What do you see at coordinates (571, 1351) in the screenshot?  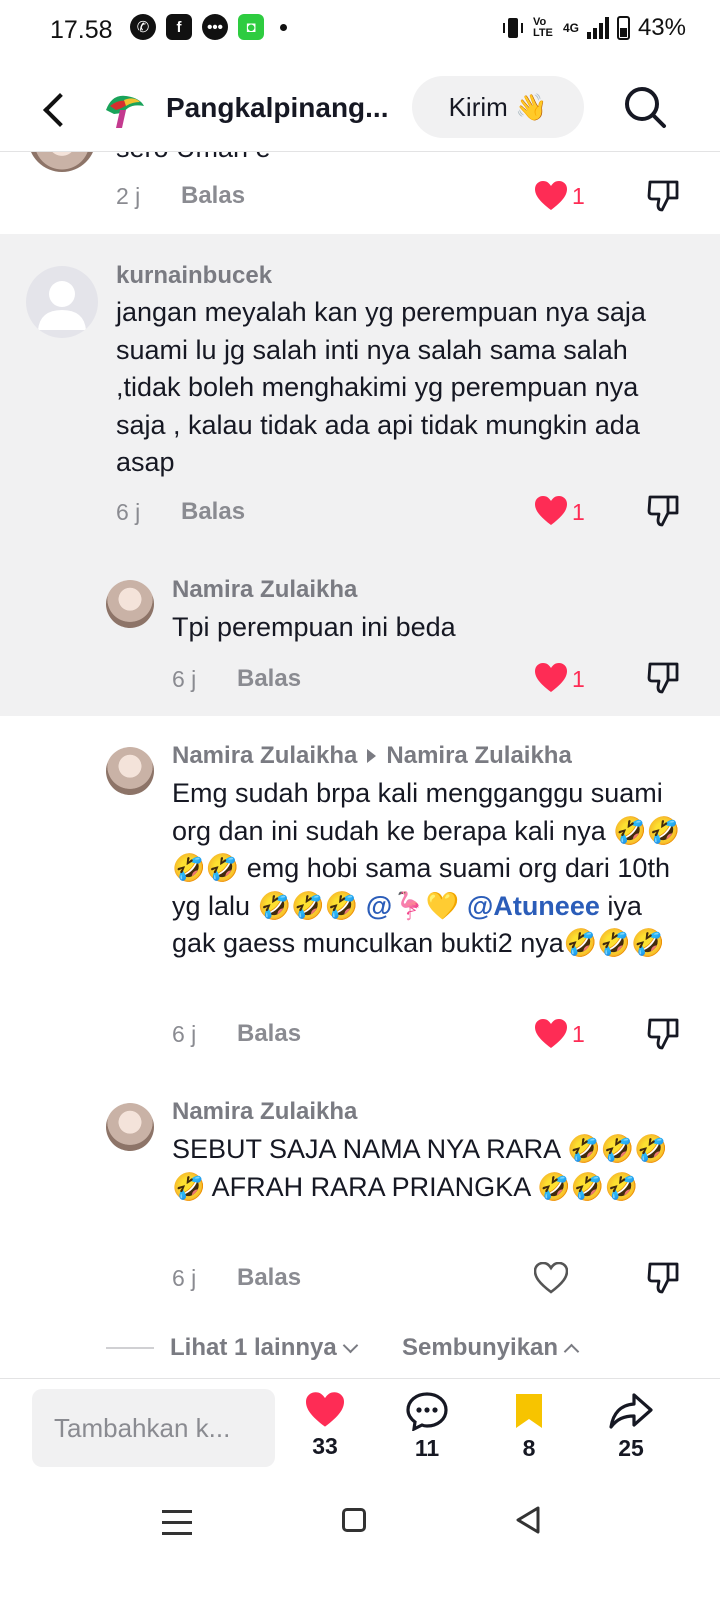 I see `chevron-up-icon` at bounding box center [571, 1351].